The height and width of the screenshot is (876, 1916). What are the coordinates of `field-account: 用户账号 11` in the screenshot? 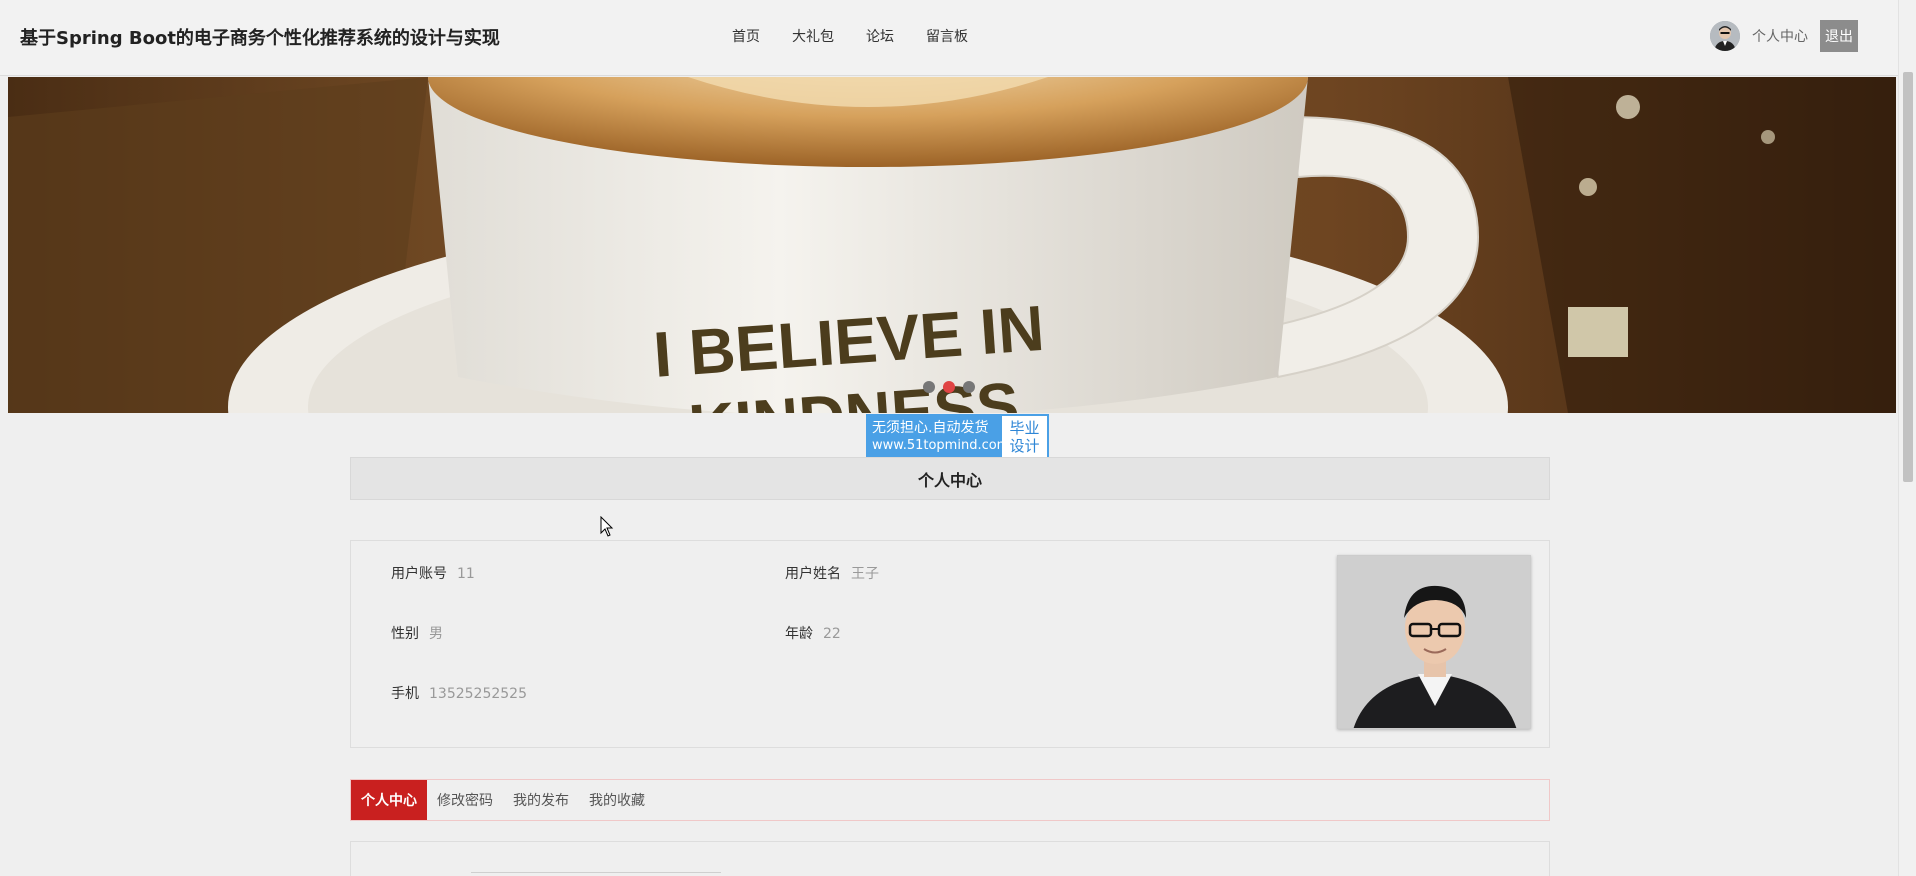 It's located at (433, 573).